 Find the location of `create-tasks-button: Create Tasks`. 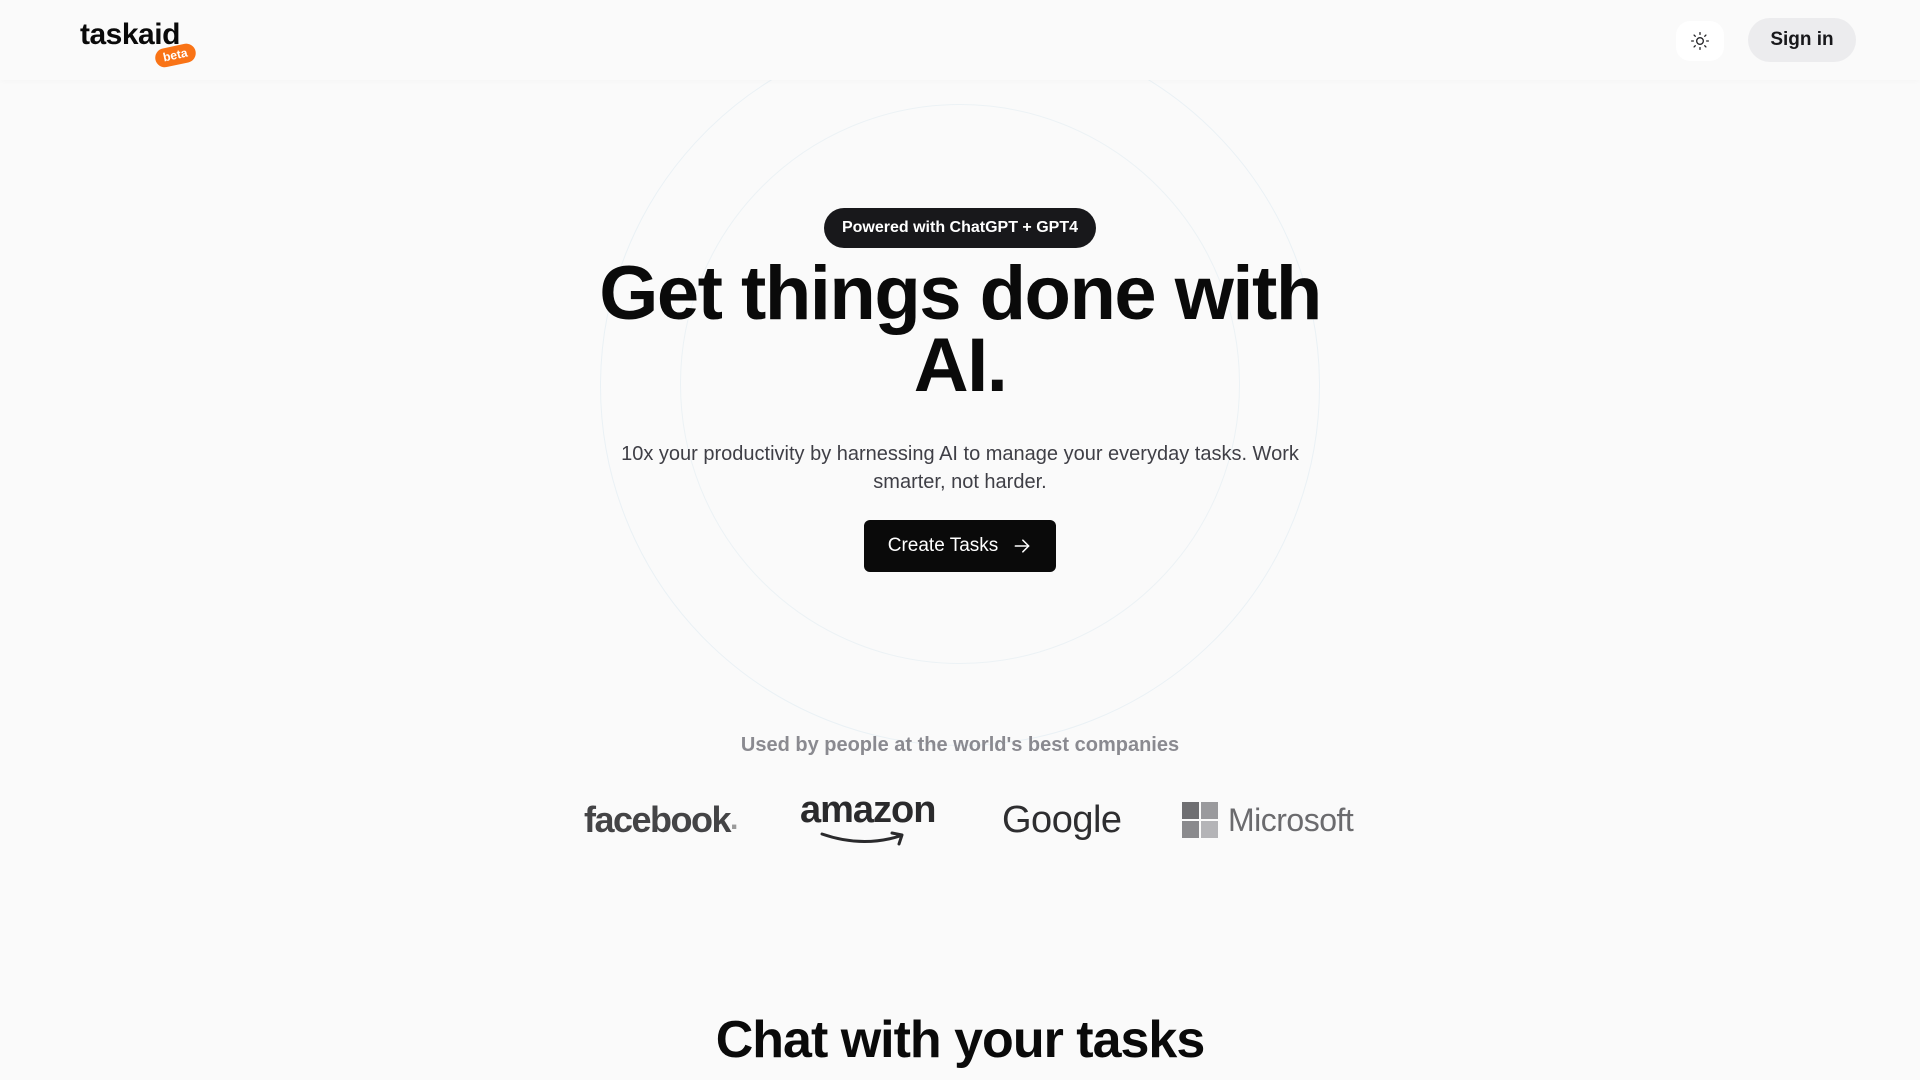

create-tasks-button: Create Tasks is located at coordinates (960, 546).